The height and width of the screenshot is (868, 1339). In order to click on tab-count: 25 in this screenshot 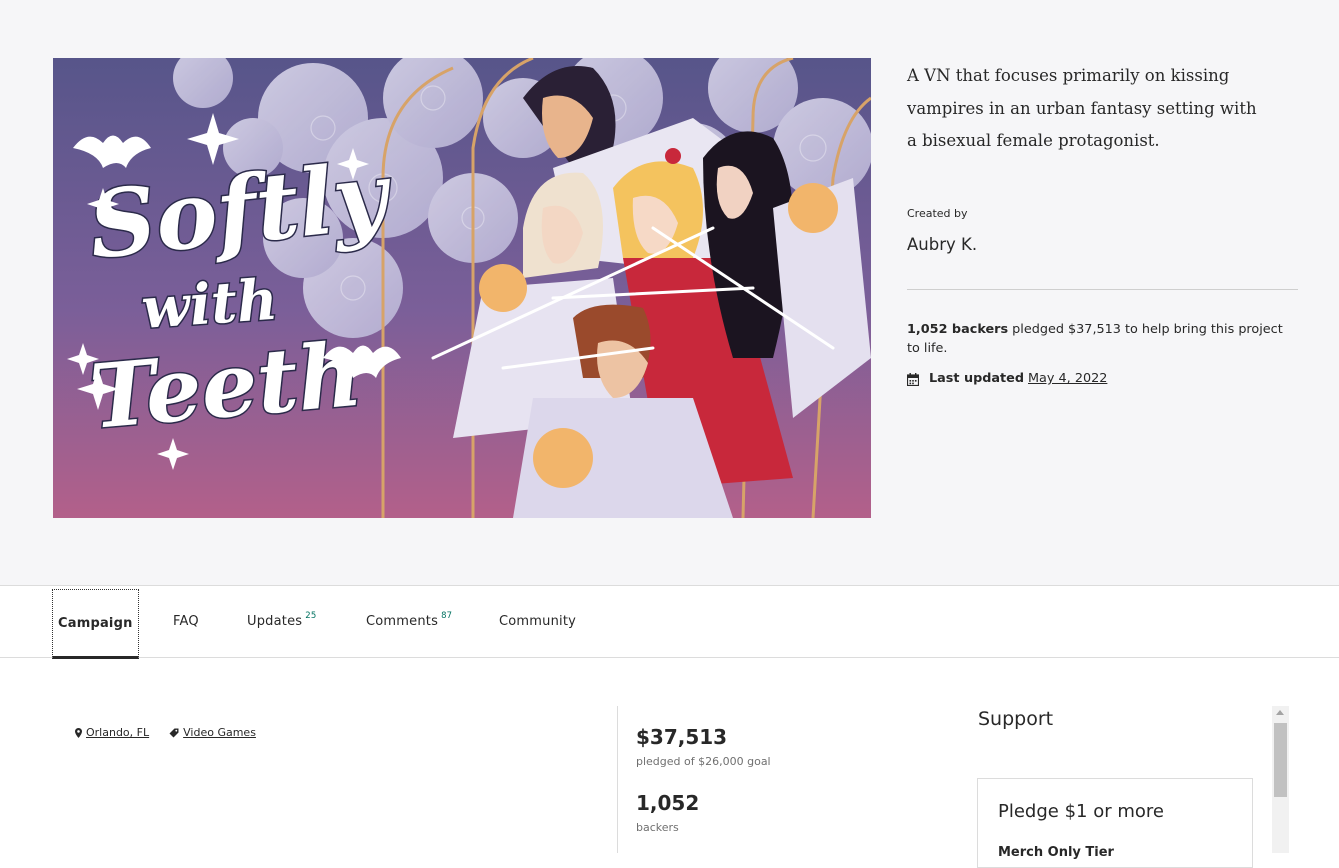, I will do `click(311, 615)`.